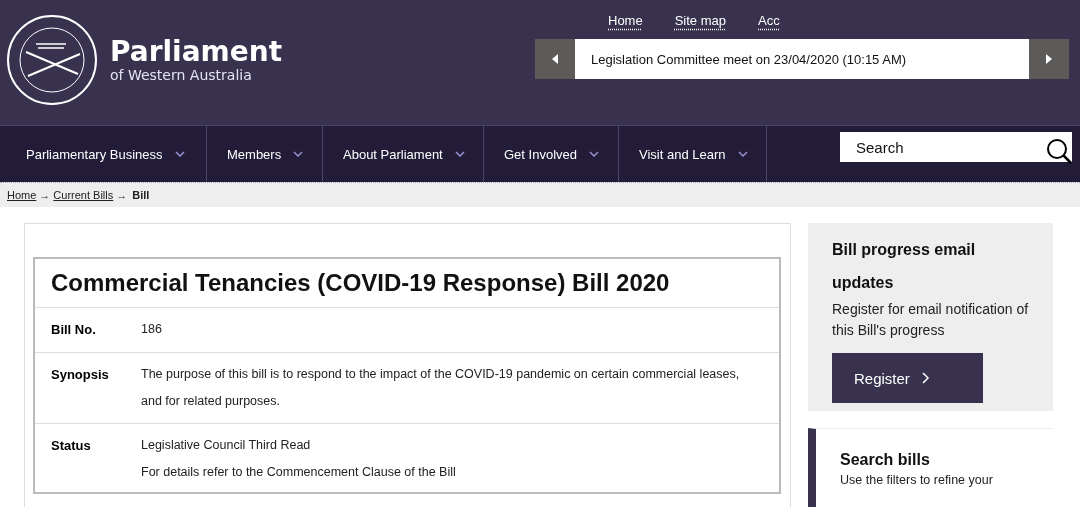  Describe the element at coordinates (407, 283) in the screenshot. I see `bill-title: Commercial Tenancies (COVID-19 Response) Bill 2020` at that location.